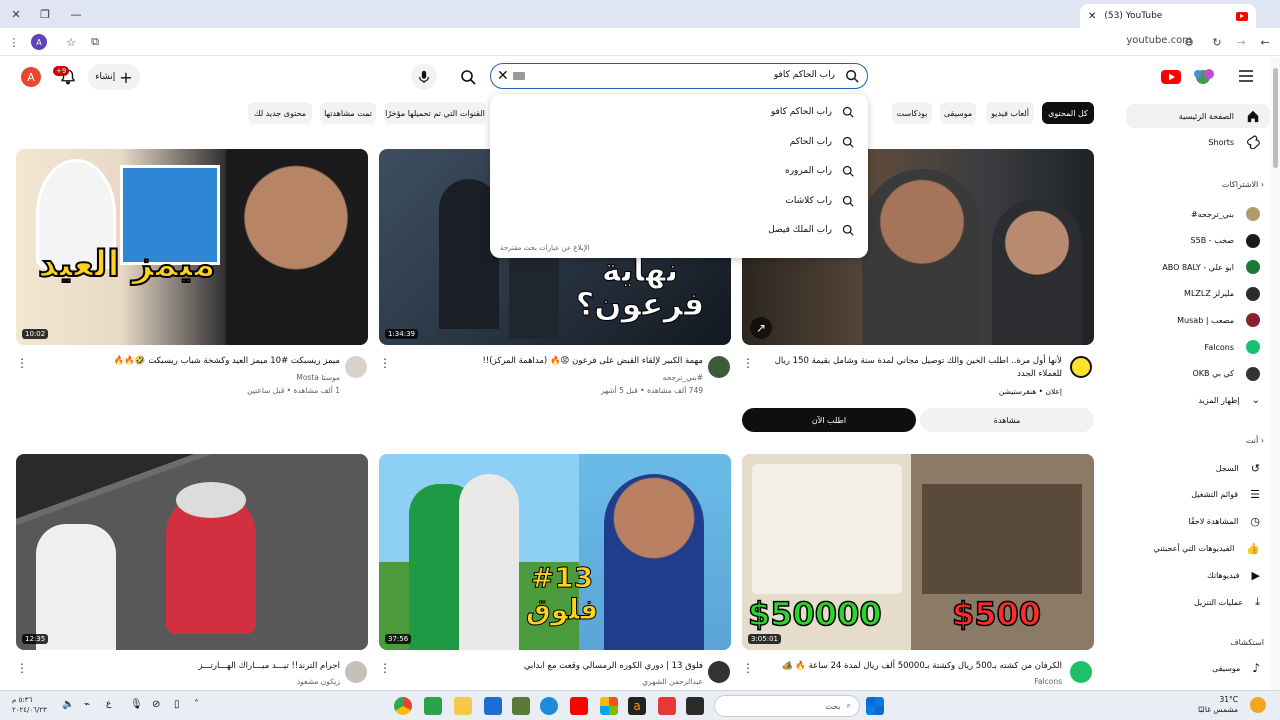 The height and width of the screenshot is (720, 1280). What do you see at coordinates (192, 552) in the screenshot?
I see `video-thumbnail: 12:35` at bounding box center [192, 552].